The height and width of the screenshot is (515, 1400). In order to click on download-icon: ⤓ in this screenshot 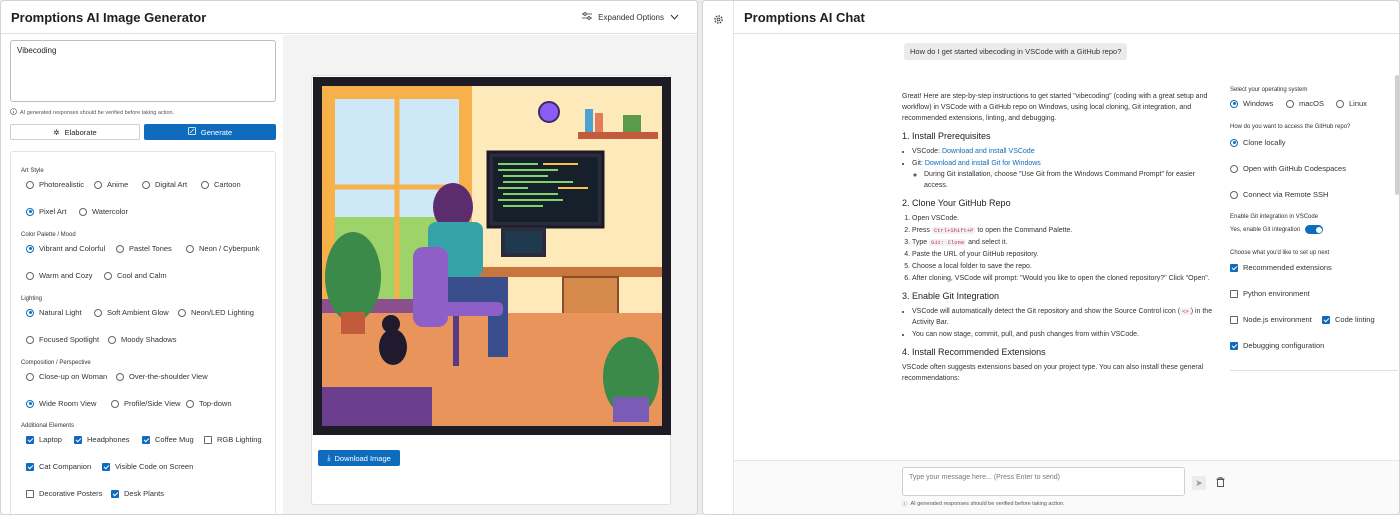, I will do `click(329, 457)`.